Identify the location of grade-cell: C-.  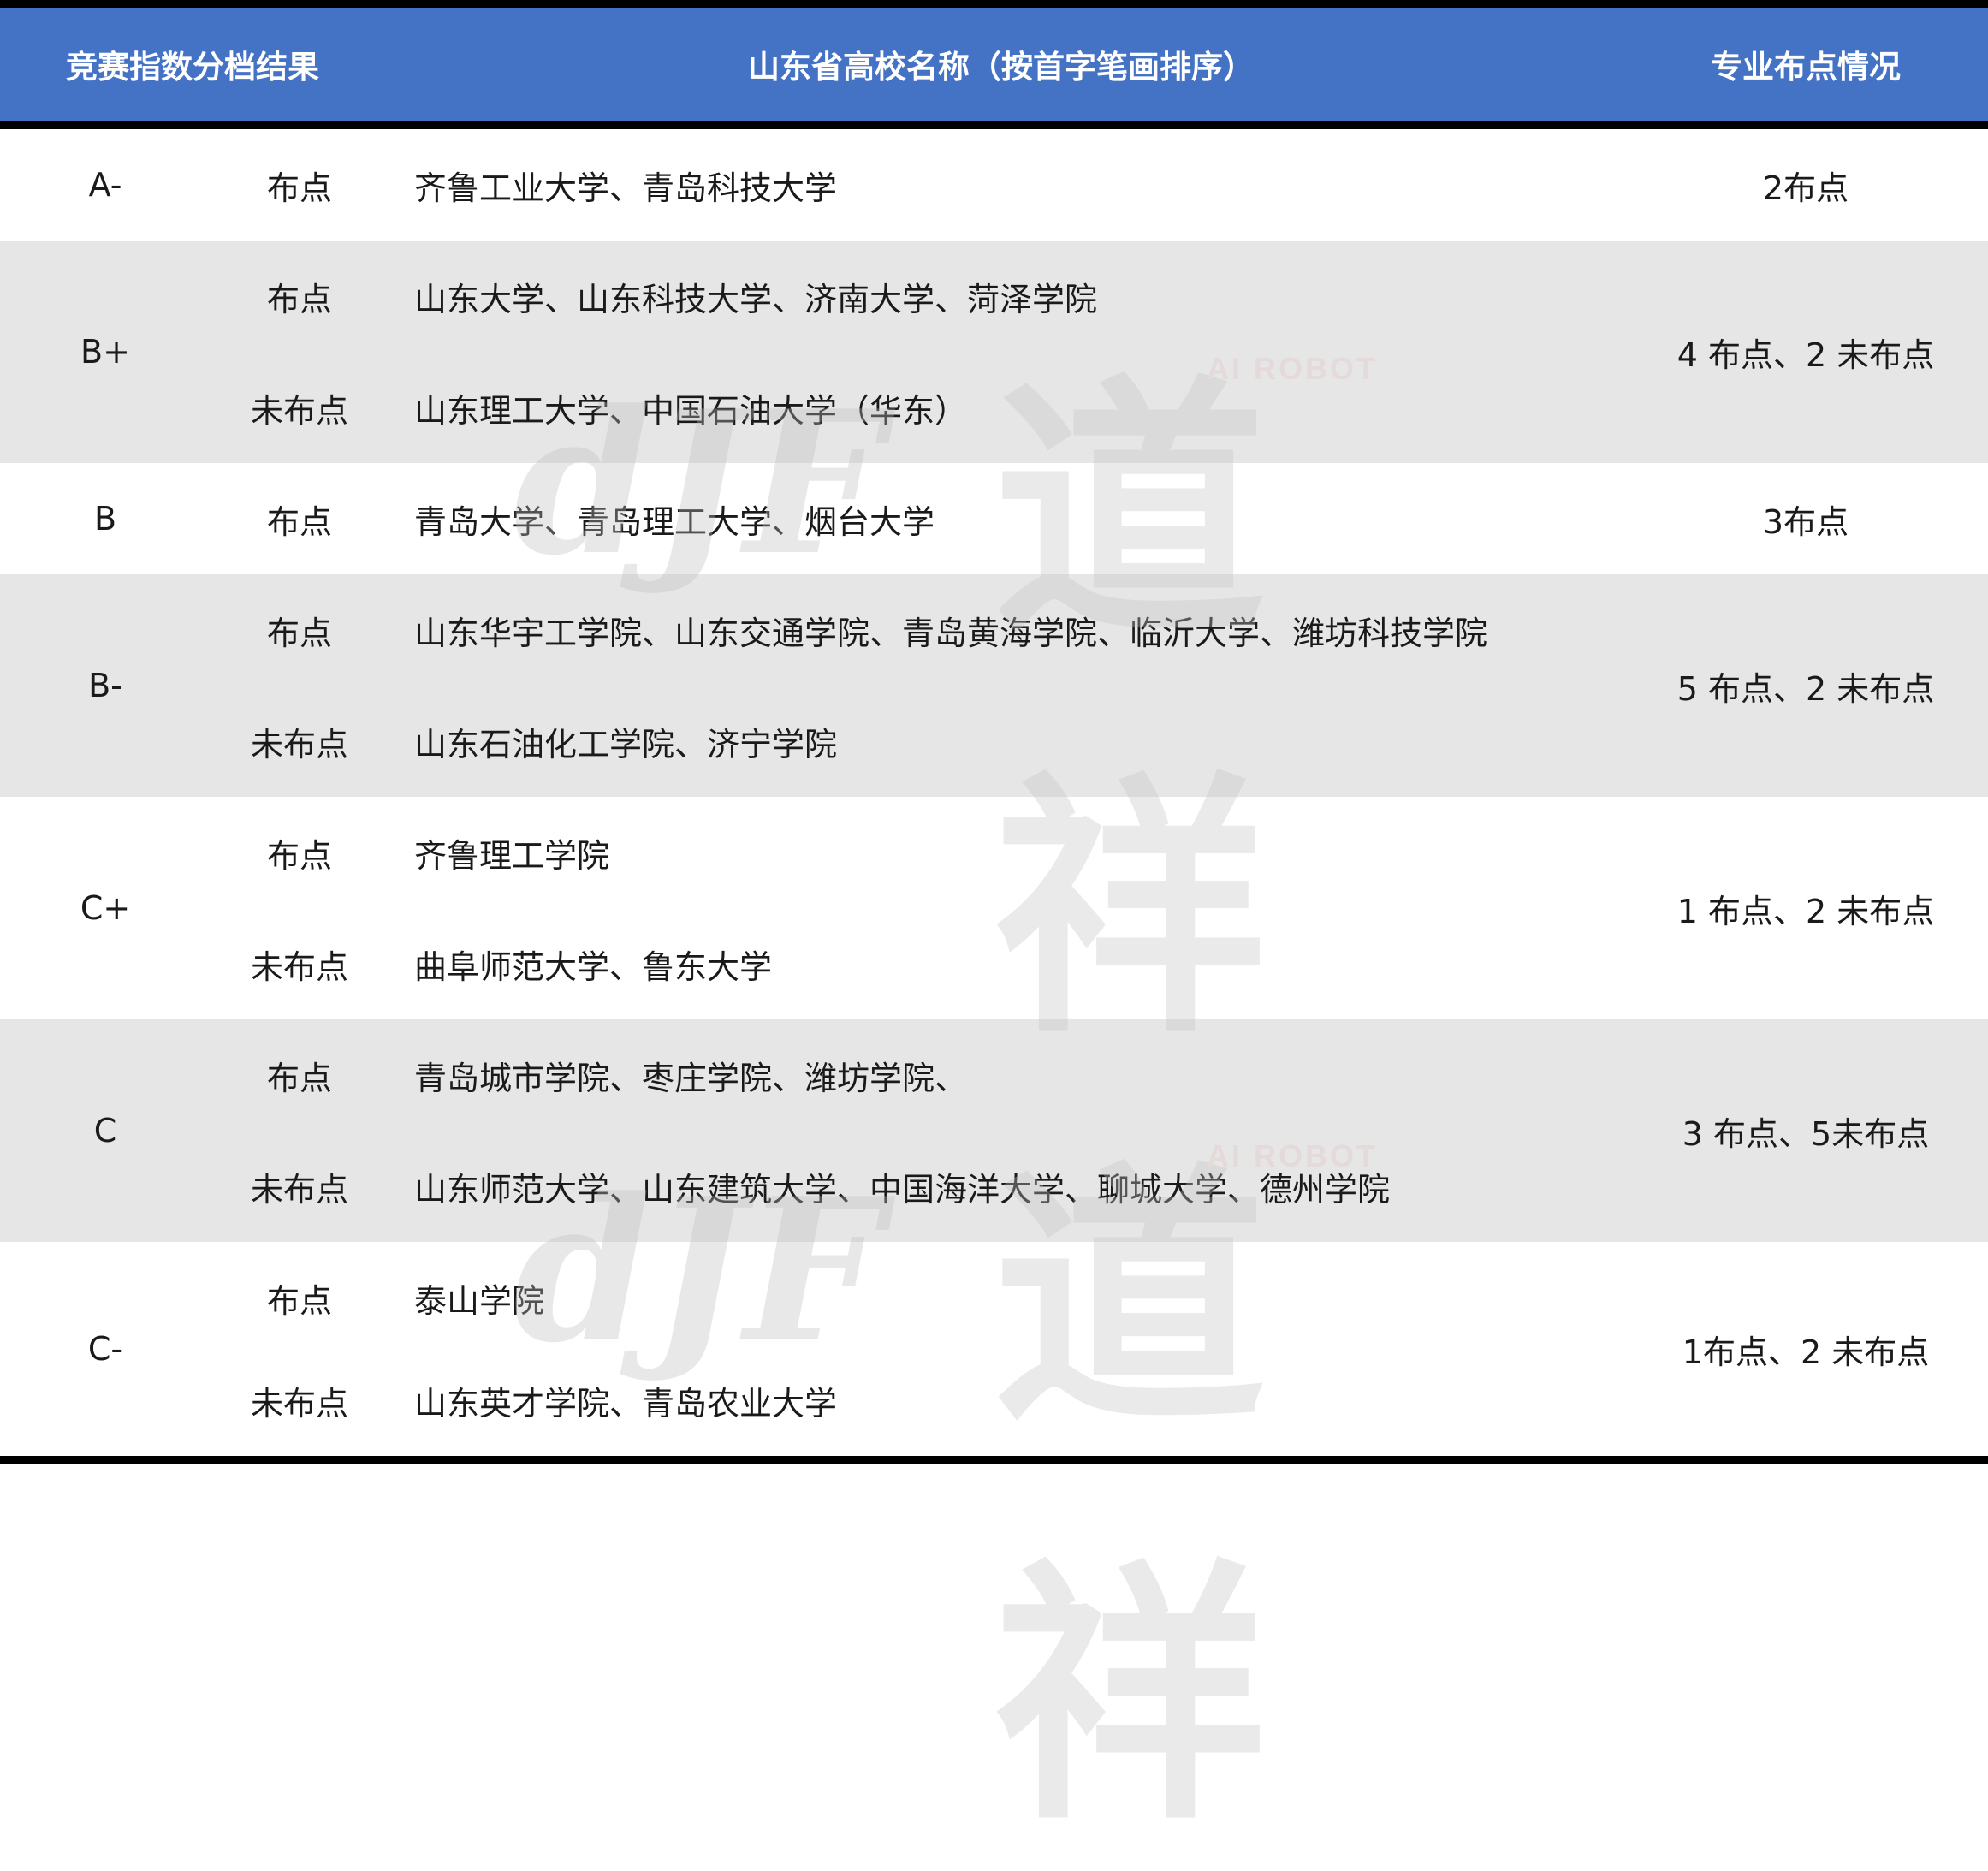
(105, 1349).